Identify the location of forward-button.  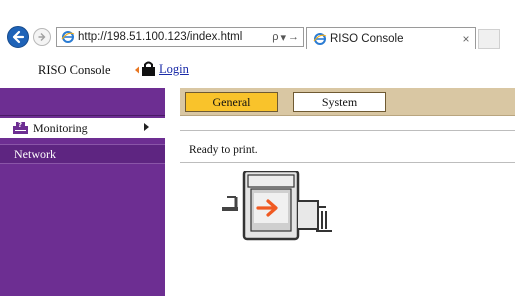
(42, 37).